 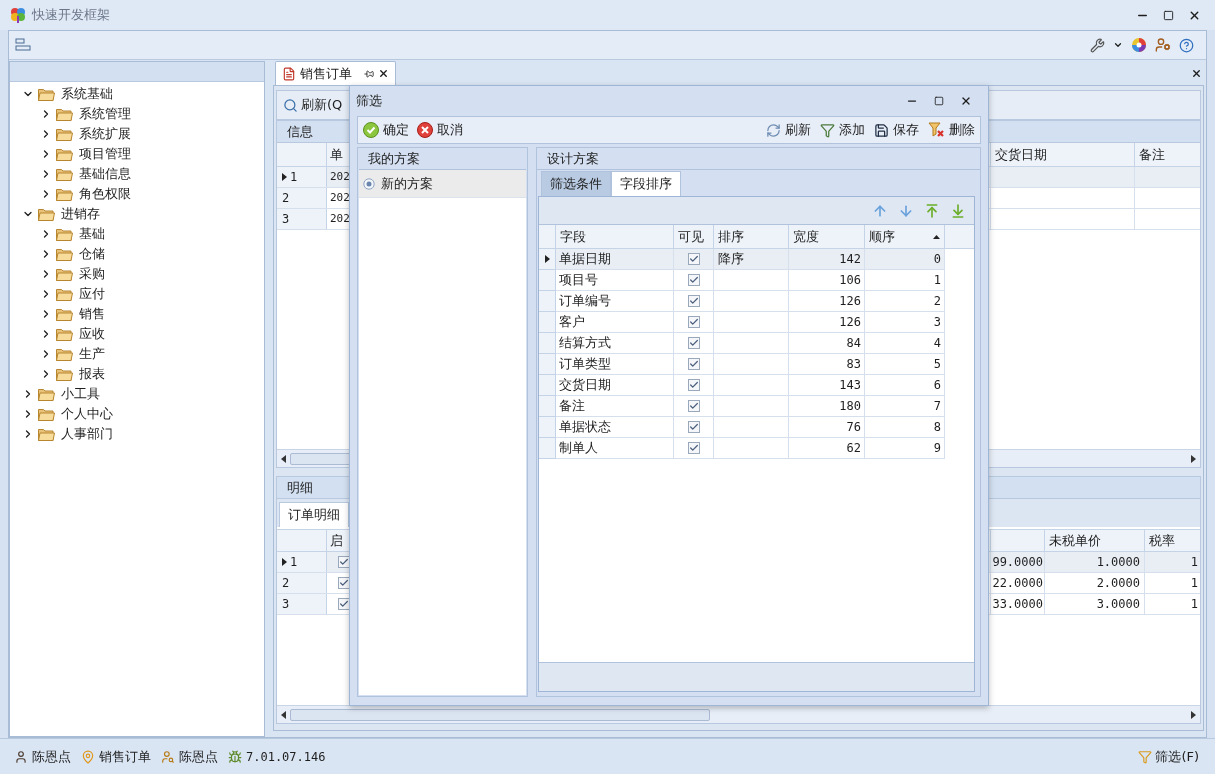 What do you see at coordinates (92, 374) in the screenshot?
I see `tree-item: 报表` at bounding box center [92, 374].